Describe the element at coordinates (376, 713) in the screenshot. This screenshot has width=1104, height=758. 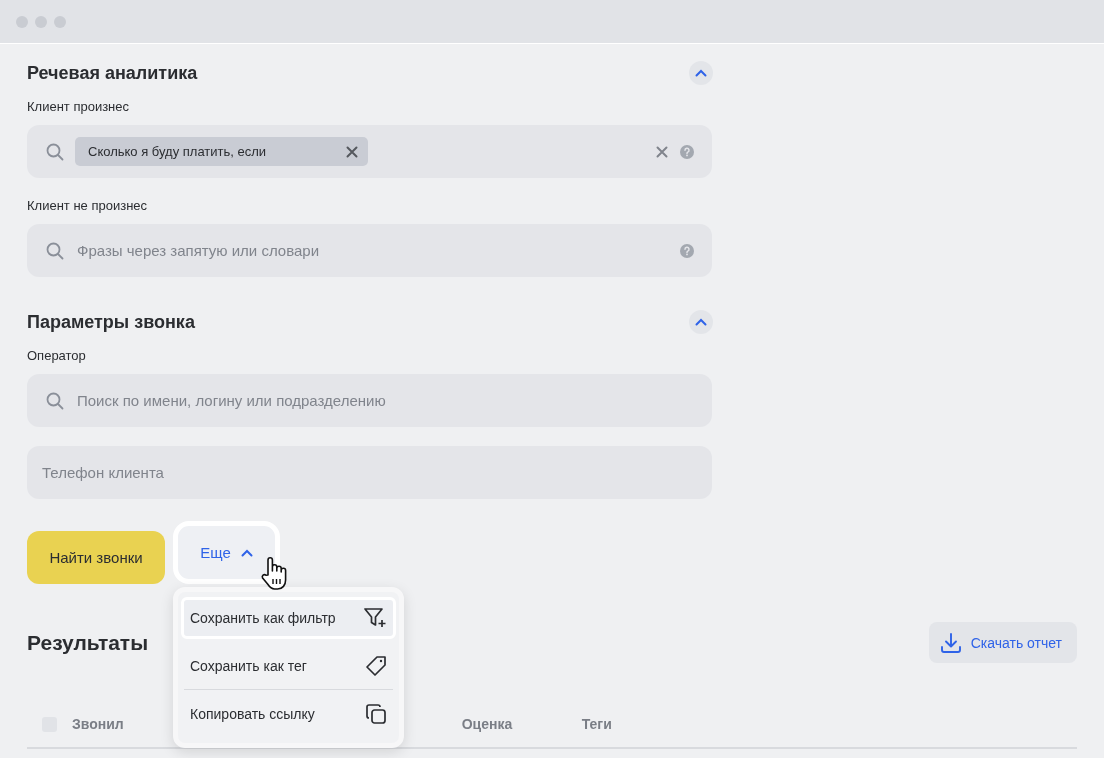
I see `copy-icon` at that location.